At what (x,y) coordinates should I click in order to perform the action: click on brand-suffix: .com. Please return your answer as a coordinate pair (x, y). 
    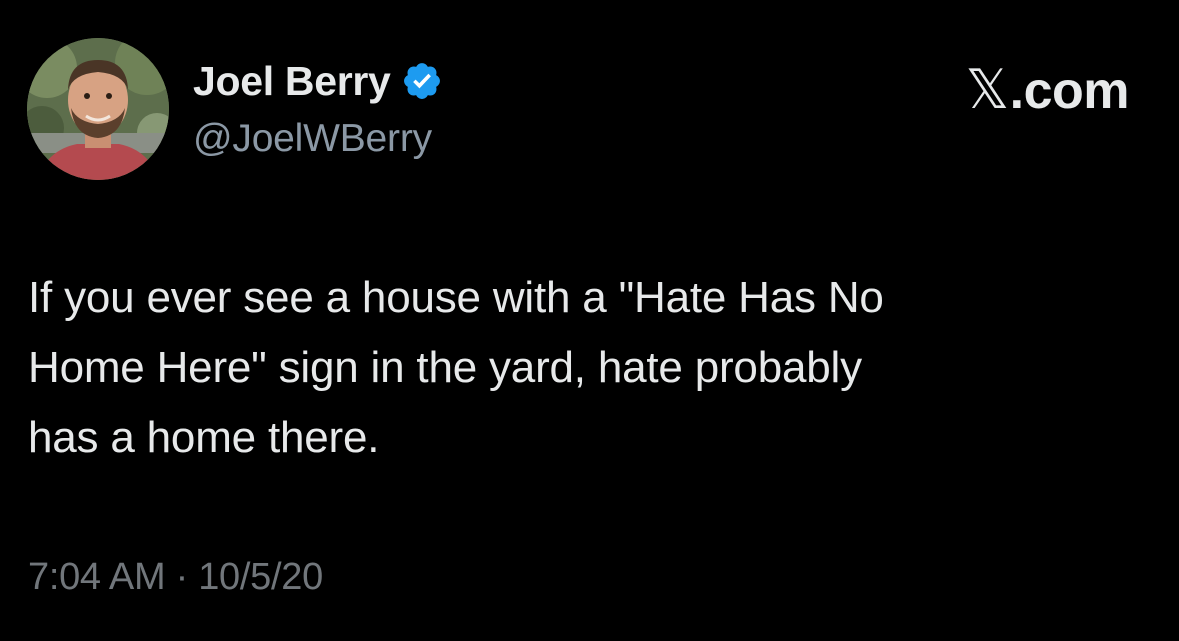
    Looking at the image, I should click on (1069, 91).